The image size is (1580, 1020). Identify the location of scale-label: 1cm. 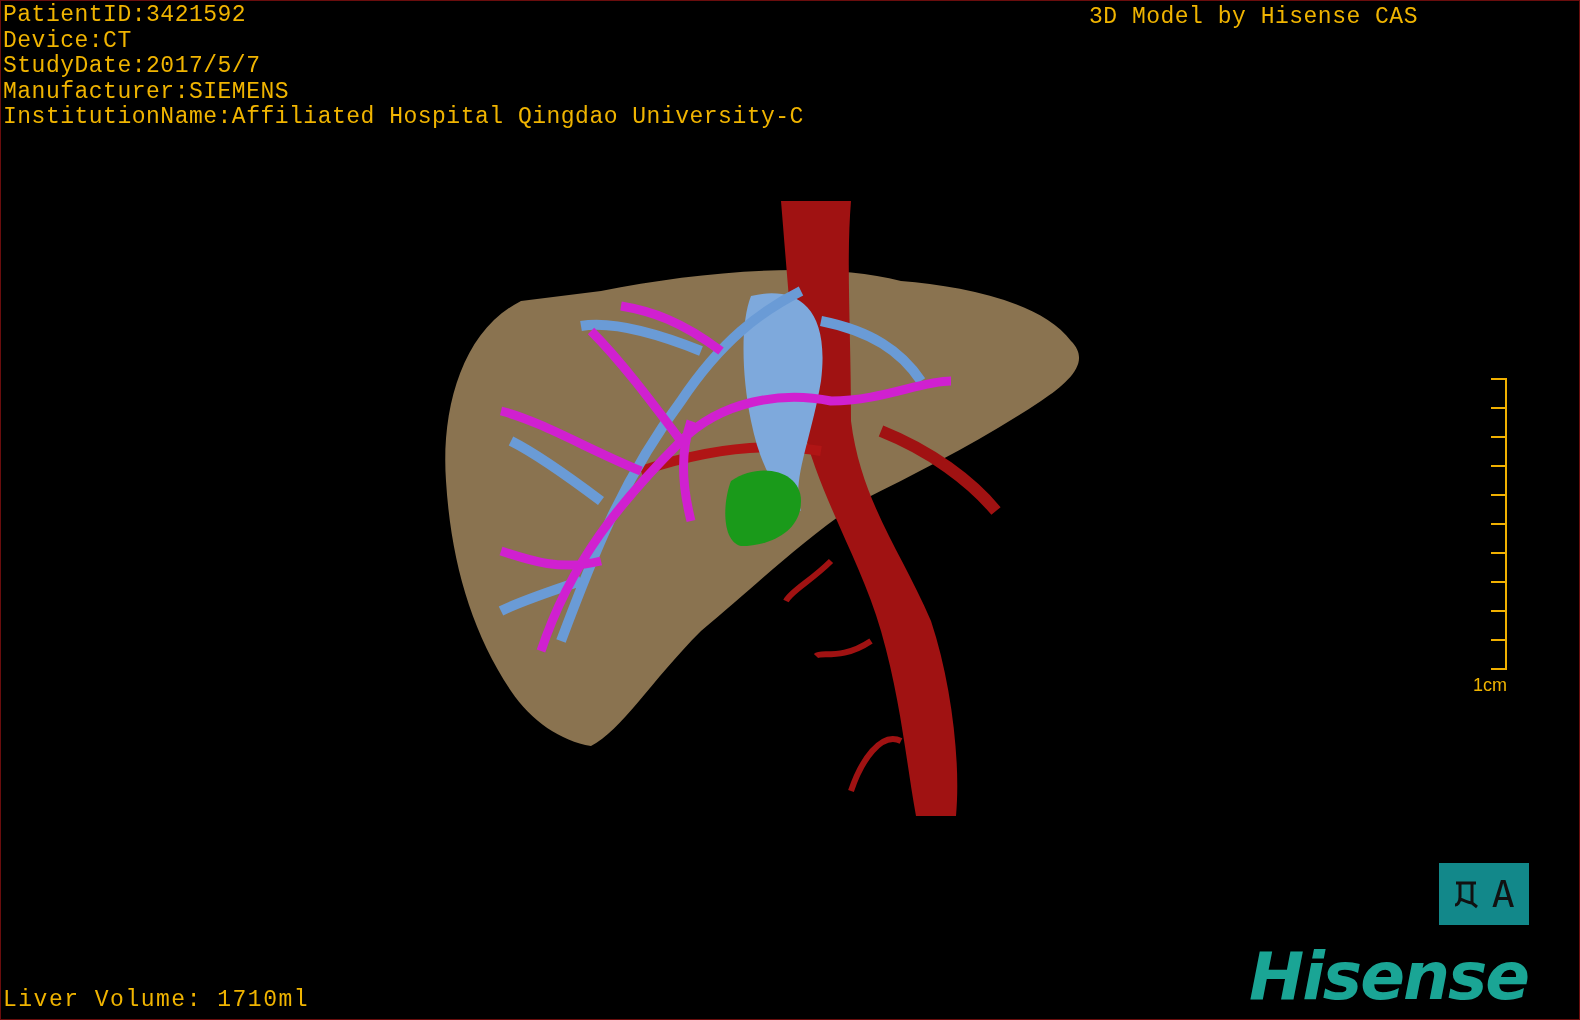
(1490, 685).